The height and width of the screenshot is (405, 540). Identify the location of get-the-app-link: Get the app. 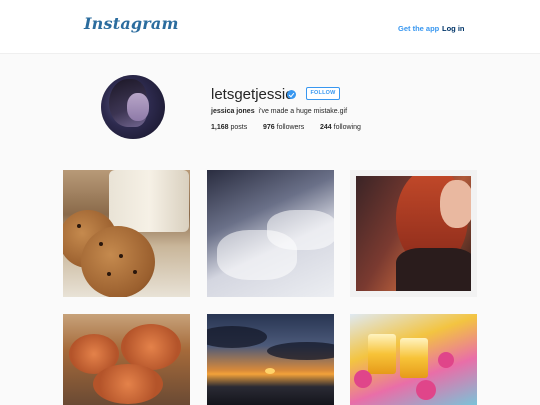
(418, 28).